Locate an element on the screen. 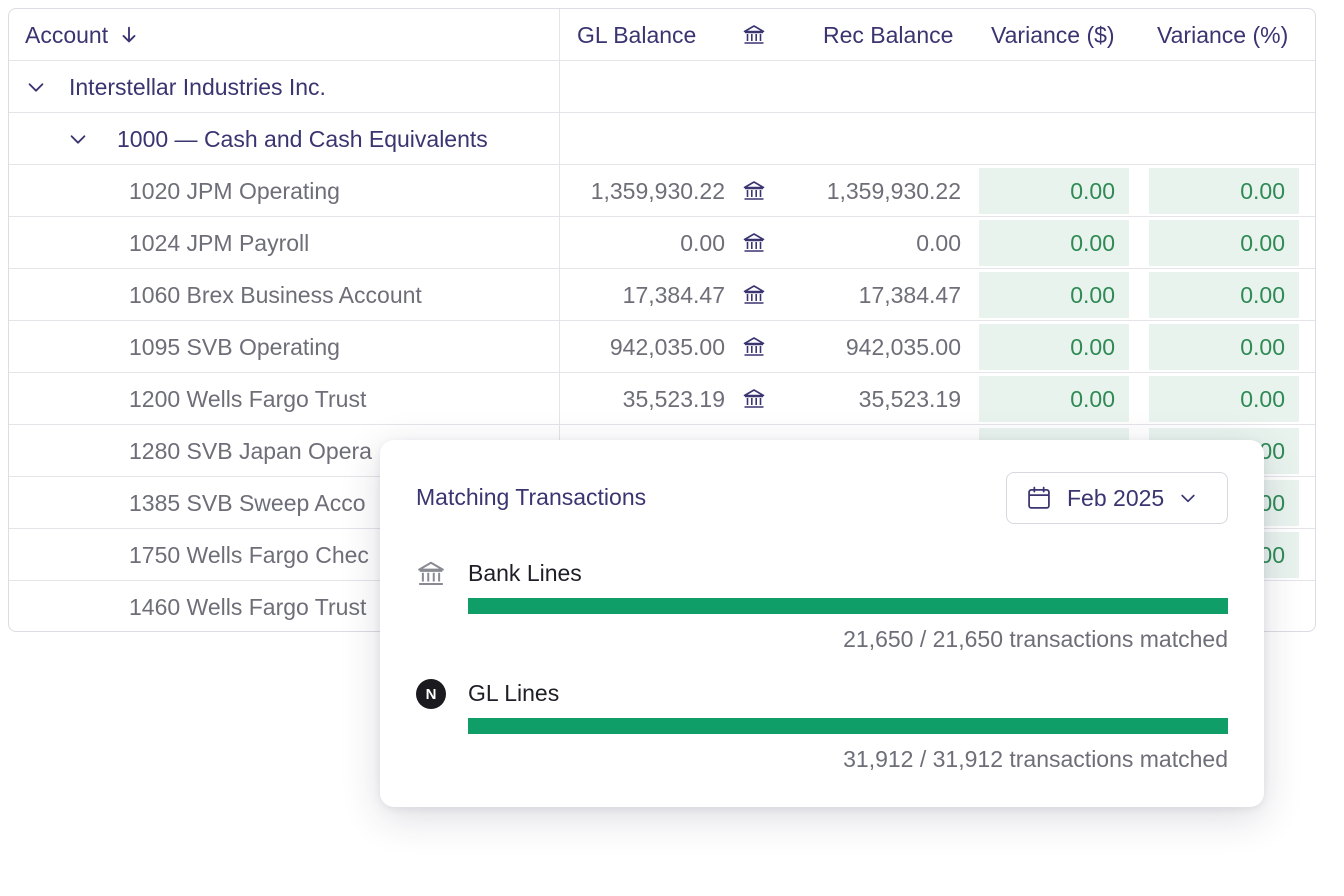 Image resolution: width=1344 pixels, height=896 pixels. column-header-account: Account is located at coordinates (82, 35).